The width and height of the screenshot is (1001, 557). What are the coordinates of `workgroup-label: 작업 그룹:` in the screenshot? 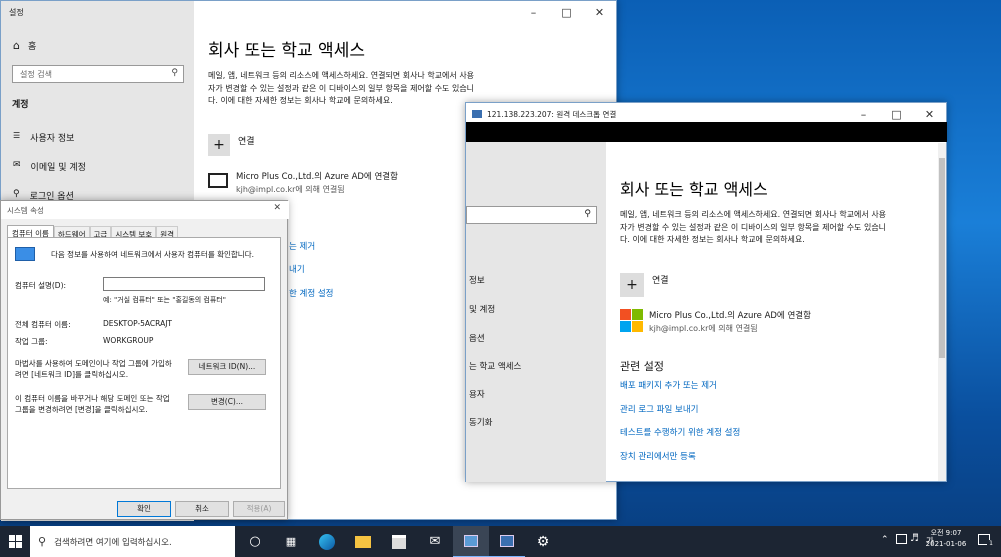 It's located at (31, 341).